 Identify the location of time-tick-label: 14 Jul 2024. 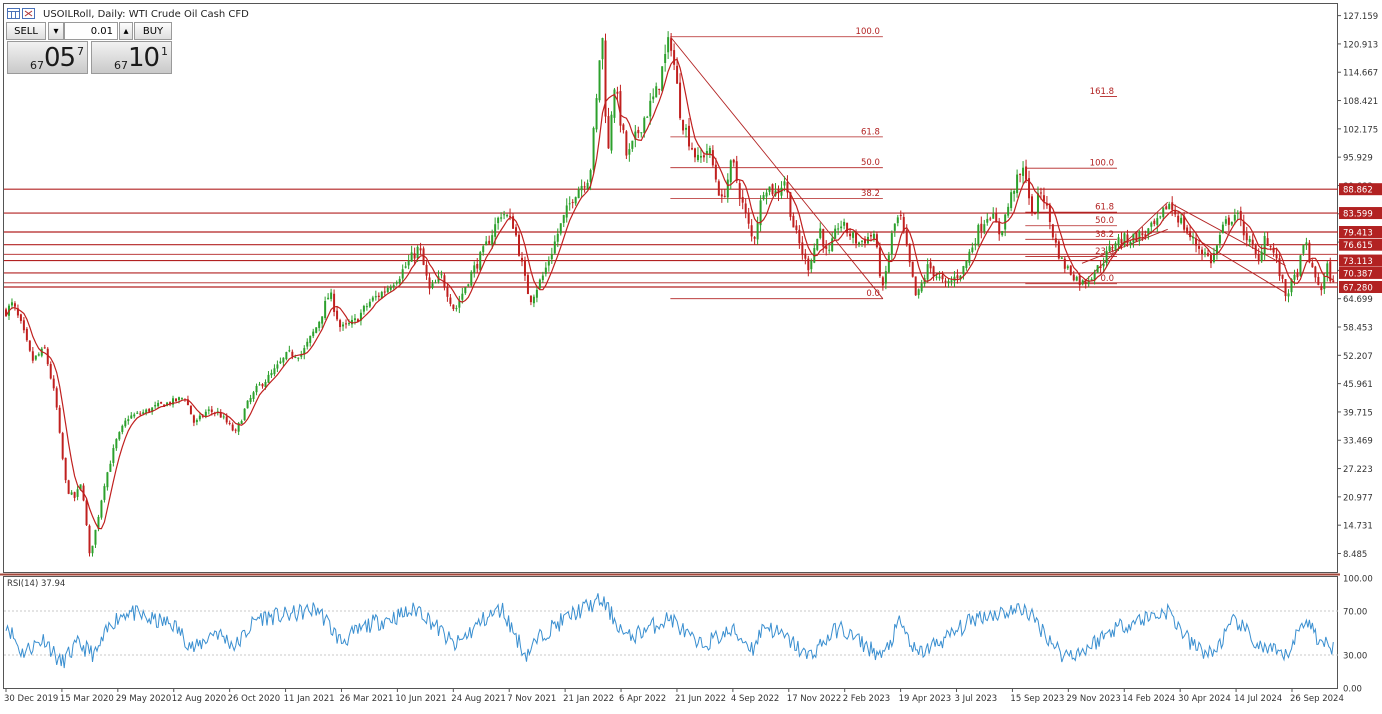
(1258, 699).